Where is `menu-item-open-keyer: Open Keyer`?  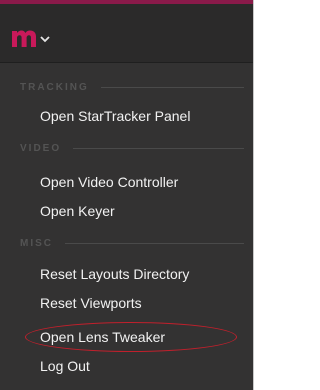
menu-item-open-keyer: Open Keyer is located at coordinates (77, 211).